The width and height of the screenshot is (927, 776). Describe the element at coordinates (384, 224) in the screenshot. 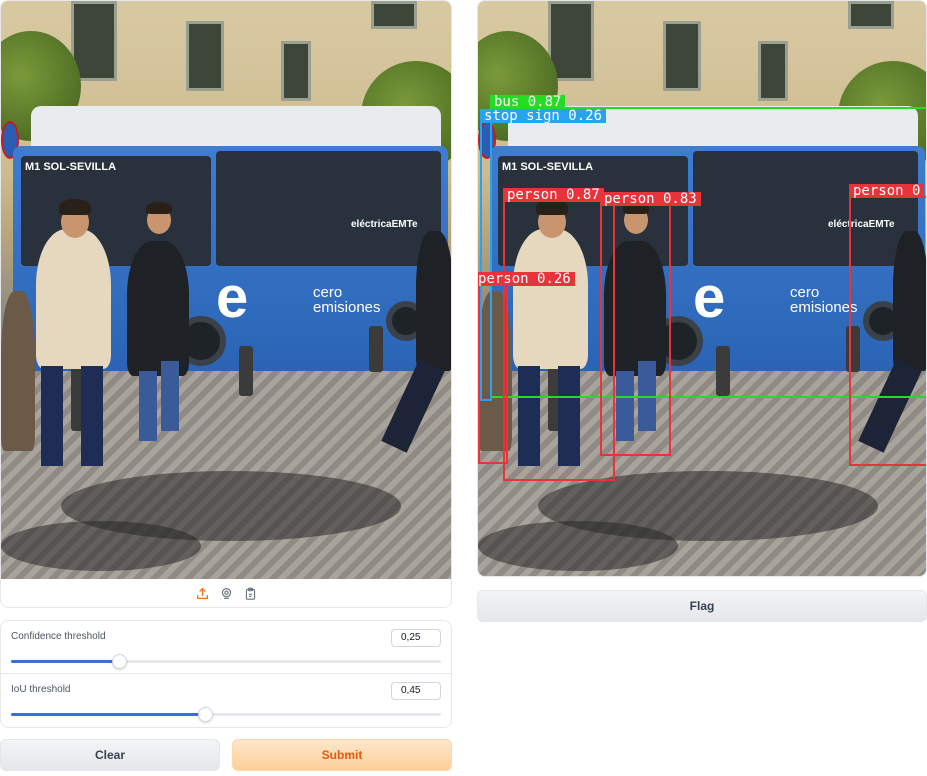

I see `bus-brand: eléctricaEMTe` at that location.